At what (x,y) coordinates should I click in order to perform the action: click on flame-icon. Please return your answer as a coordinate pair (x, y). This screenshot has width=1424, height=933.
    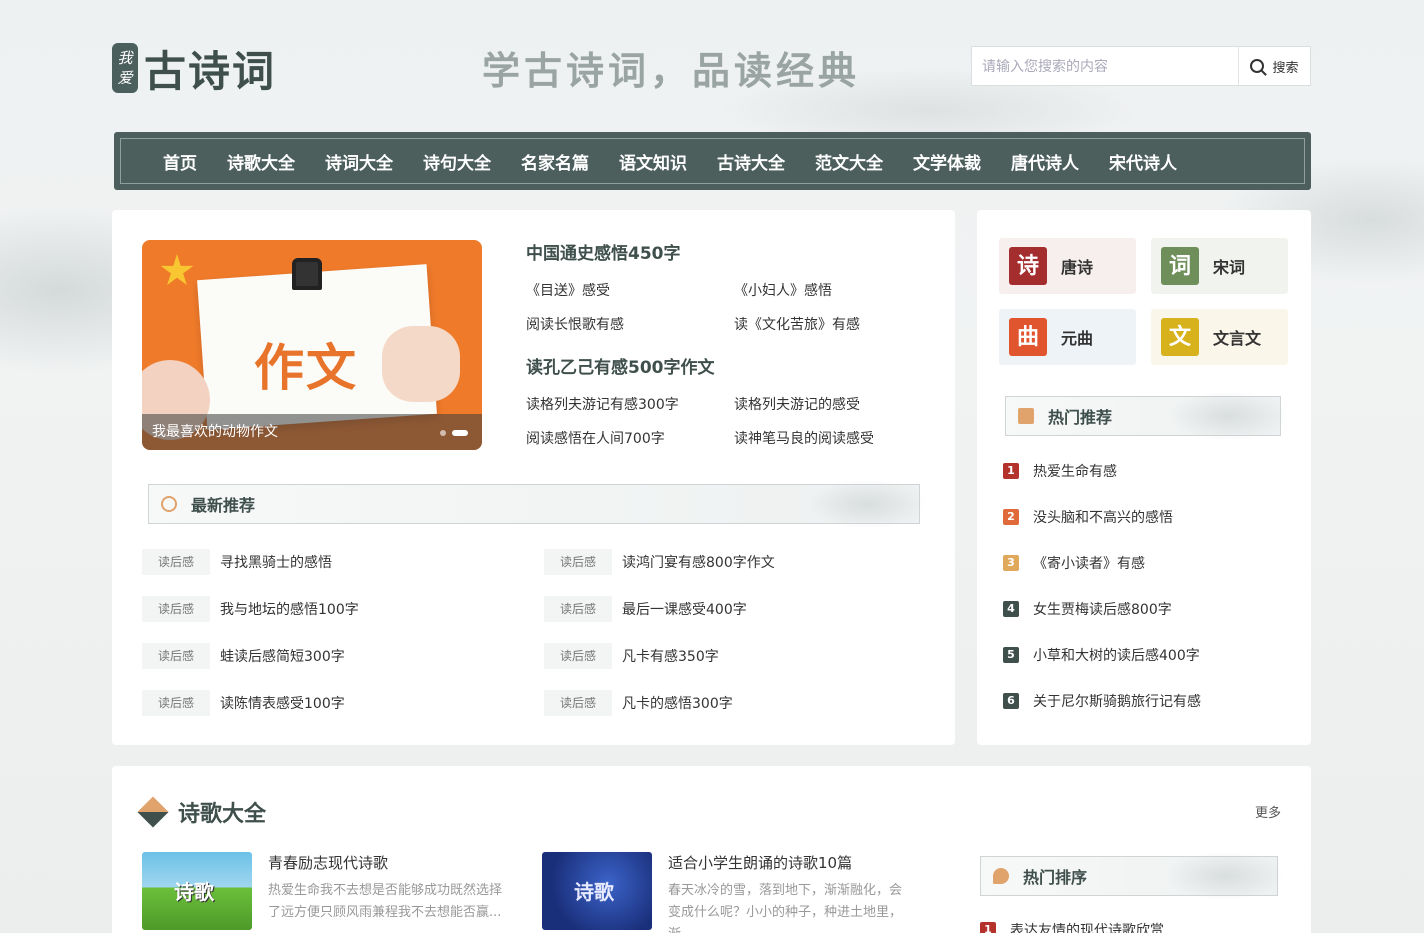
    Looking at the image, I should click on (1001, 876).